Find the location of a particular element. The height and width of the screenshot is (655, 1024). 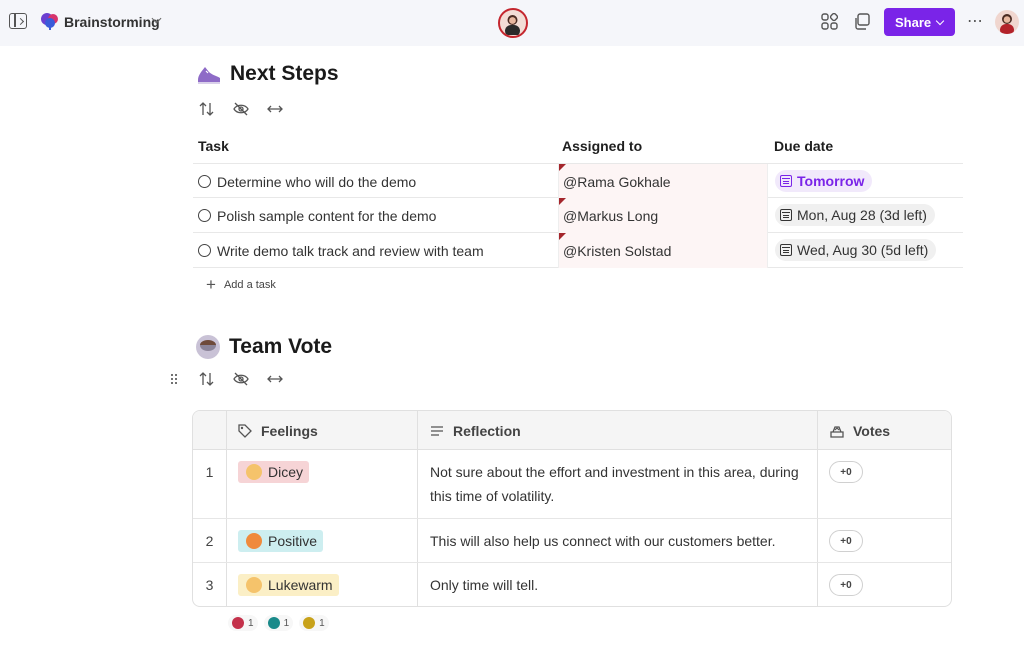

reflection-cell: Only time will tell. is located at coordinates (620, 585).